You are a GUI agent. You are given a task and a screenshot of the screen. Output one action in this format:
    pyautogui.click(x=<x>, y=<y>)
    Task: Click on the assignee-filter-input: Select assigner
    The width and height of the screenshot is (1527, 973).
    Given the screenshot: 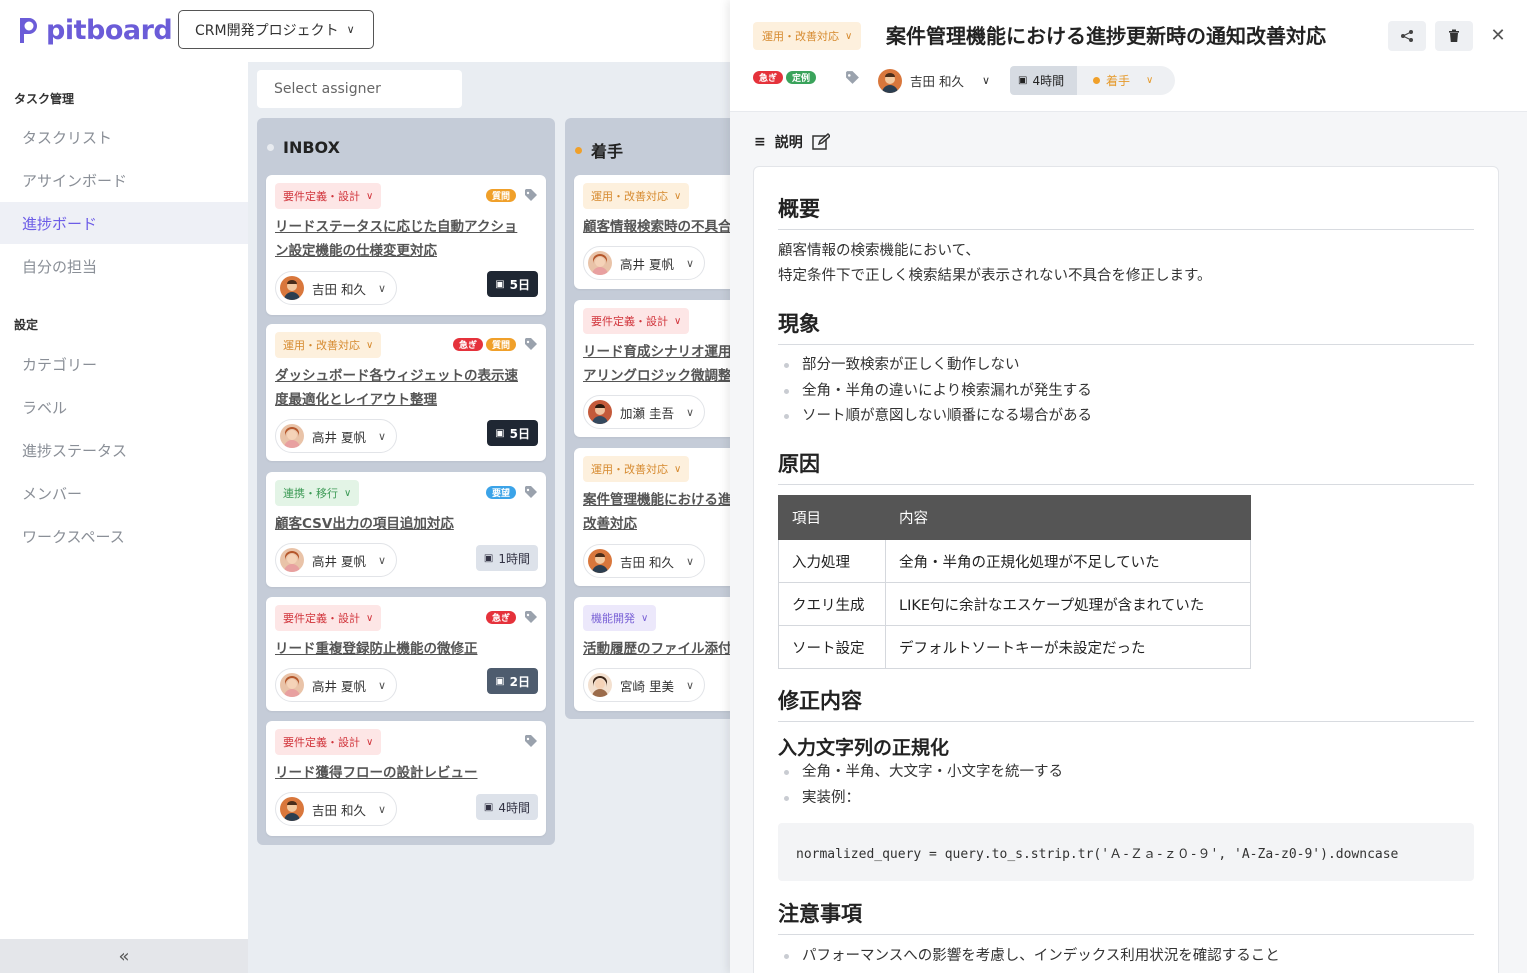 What is the action you would take?
    pyautogui.click(x=359, y=89)
    